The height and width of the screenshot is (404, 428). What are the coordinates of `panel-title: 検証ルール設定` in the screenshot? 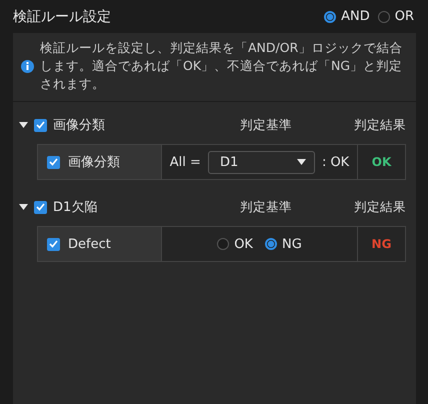 It's located at (62, 17).